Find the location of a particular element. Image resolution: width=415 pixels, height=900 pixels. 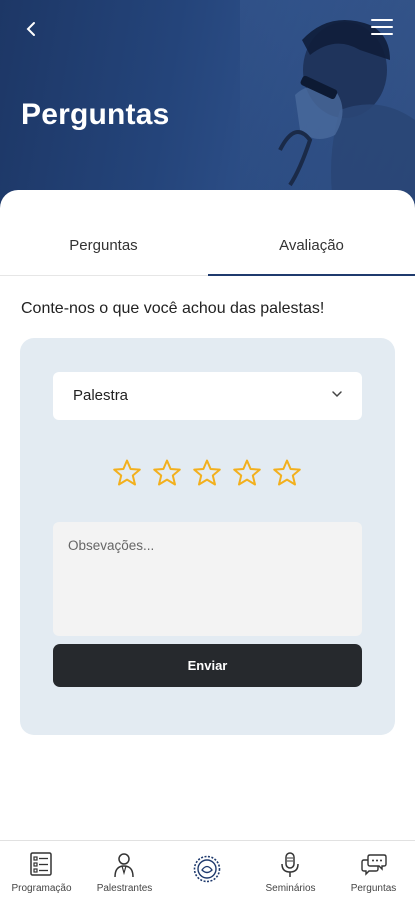

nav-item-home is located at coordinates (207, 870).